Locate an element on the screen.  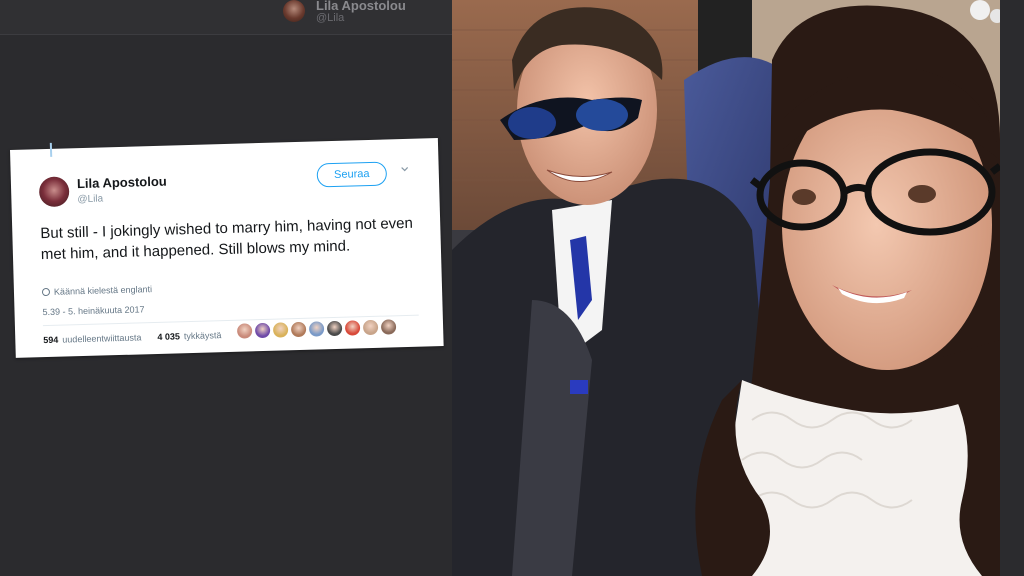
retweets-count: 594 is located at coordinates (50, 340).